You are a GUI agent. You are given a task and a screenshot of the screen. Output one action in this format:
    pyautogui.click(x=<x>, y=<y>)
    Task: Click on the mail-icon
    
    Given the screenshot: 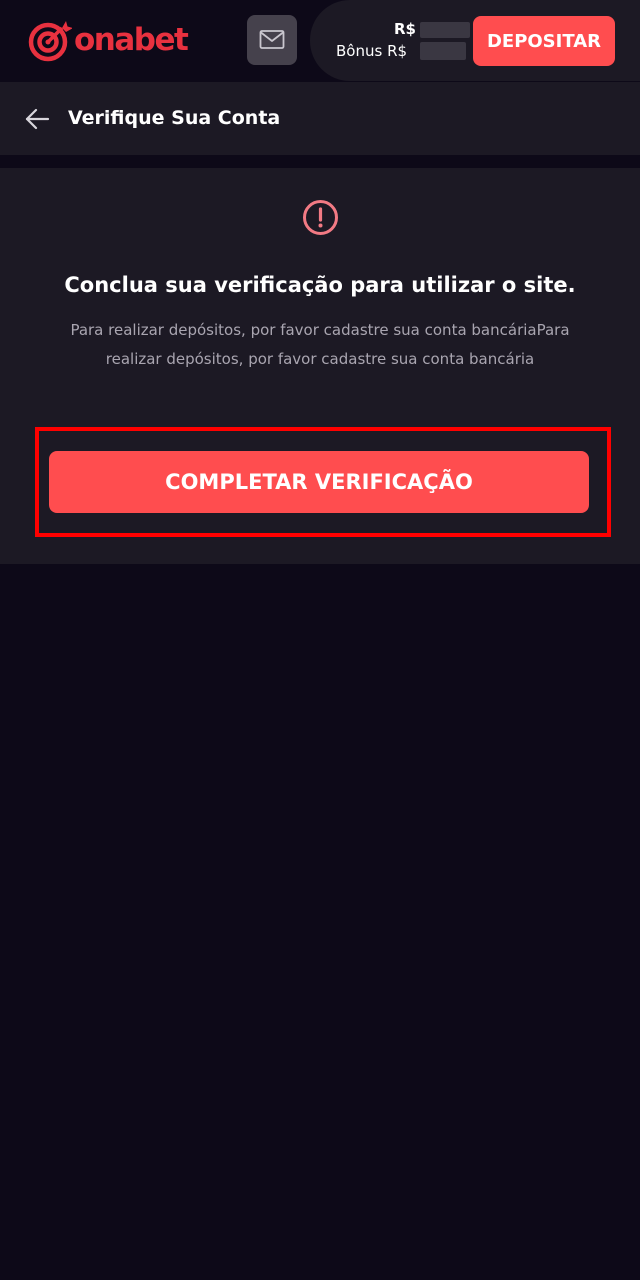 What is the action you would take?
    pyautogui.click(x=272, y=39)
    